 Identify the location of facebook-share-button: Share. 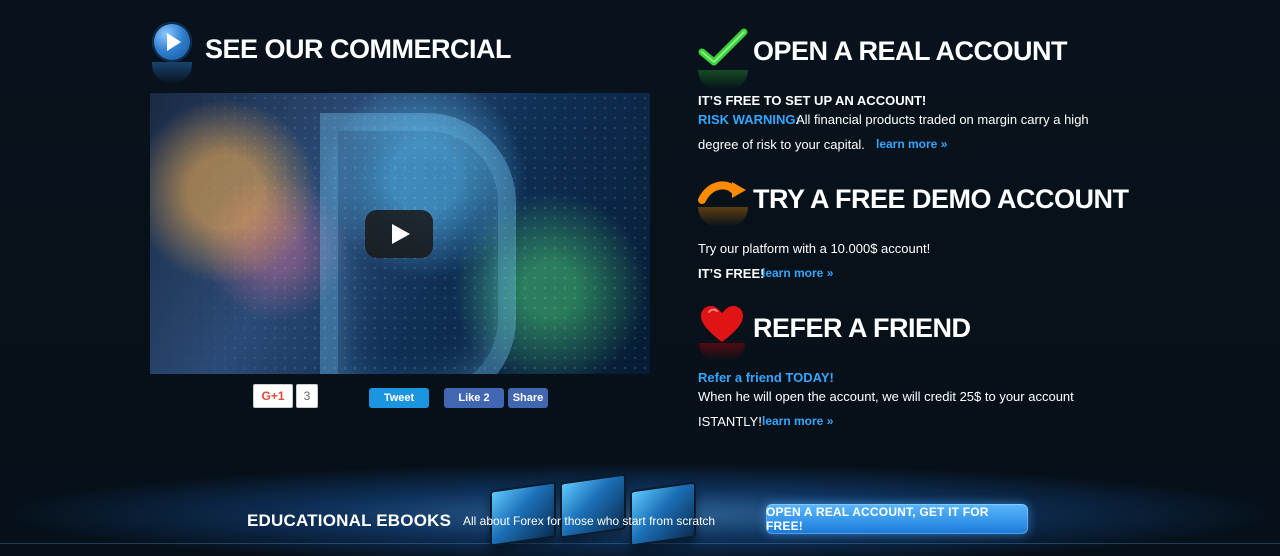
(528, 398).